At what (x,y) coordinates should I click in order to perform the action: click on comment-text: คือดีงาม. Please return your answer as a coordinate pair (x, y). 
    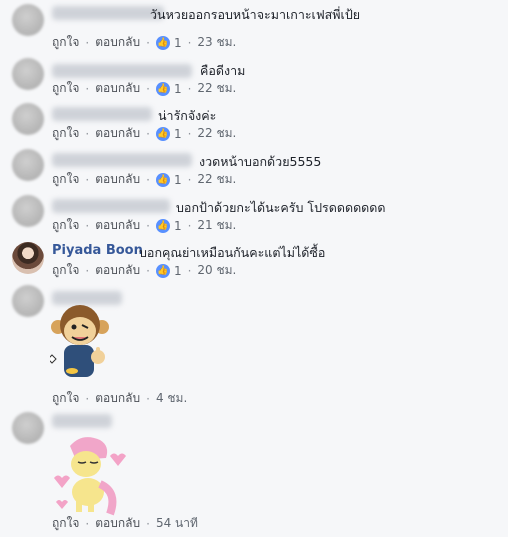
    Looking at the image, I should click on (223, 70).